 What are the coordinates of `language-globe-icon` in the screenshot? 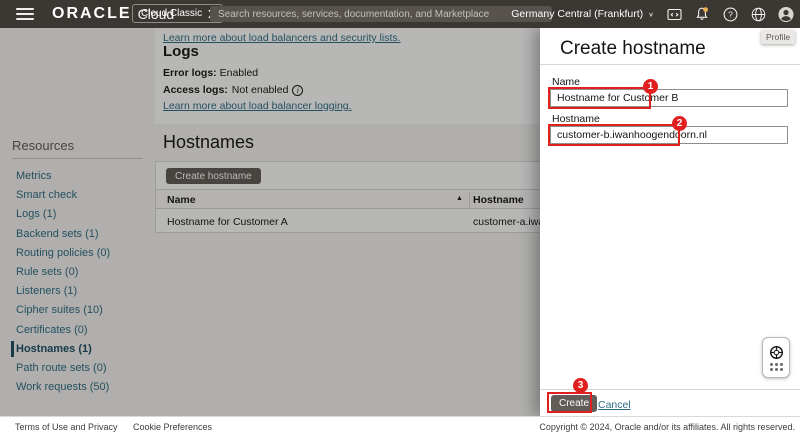 It's located at (758, 14).